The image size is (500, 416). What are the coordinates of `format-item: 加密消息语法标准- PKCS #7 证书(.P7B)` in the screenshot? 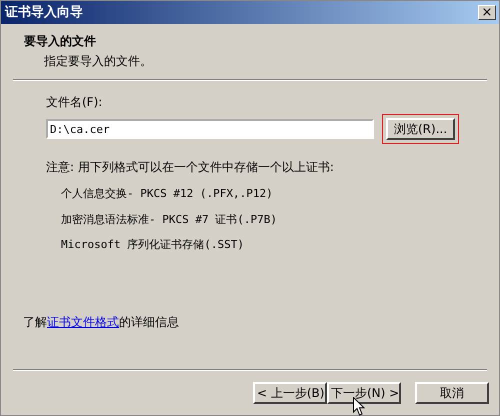 It's located at (169, 220).